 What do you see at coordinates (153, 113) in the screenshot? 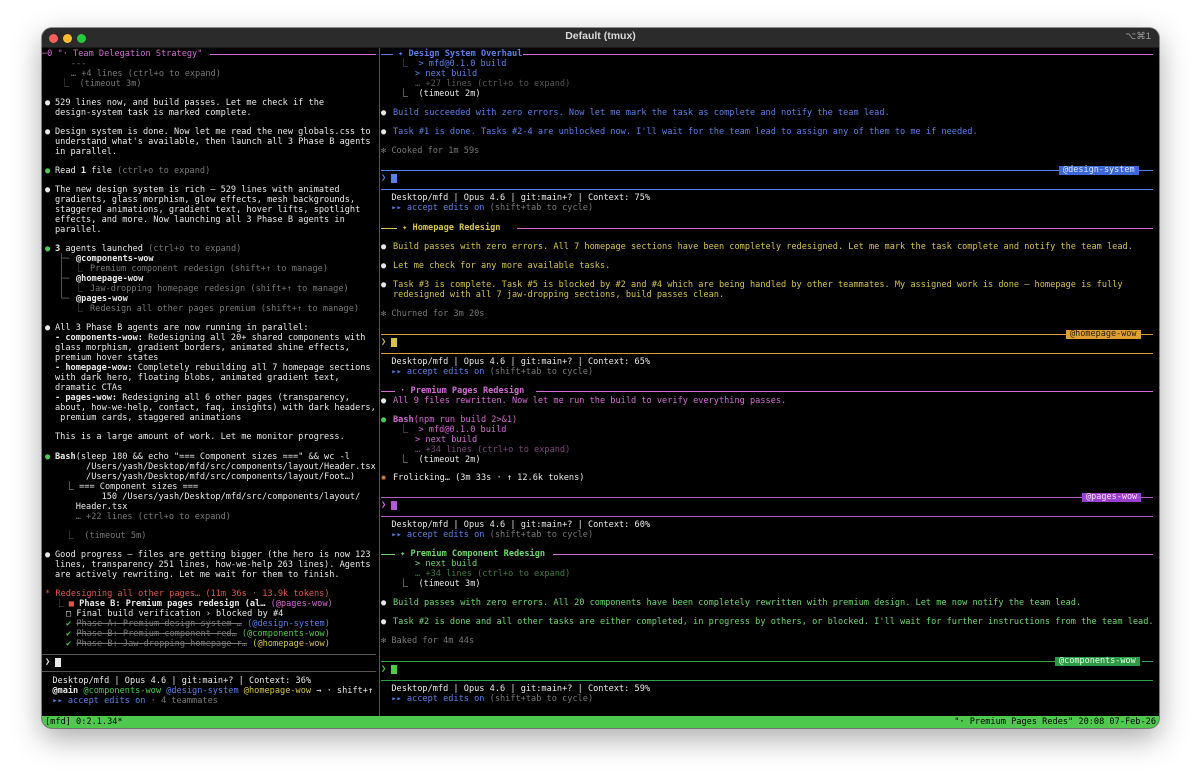
I see `message-line: design-system task is marked complete.` at bounding box center [153, 113].